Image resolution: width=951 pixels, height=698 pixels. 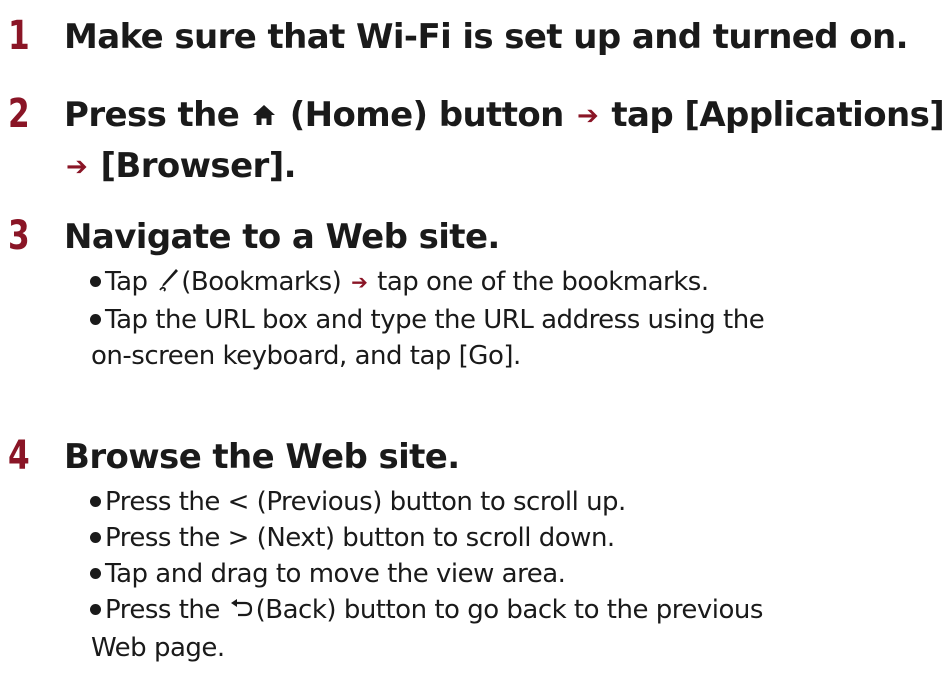 What do you see at coordinates (306, 356) in the screenshot?
I see `bullet-text-continued: on-screen keyboard, and tap [Go].` at bounding box center [306, 356].